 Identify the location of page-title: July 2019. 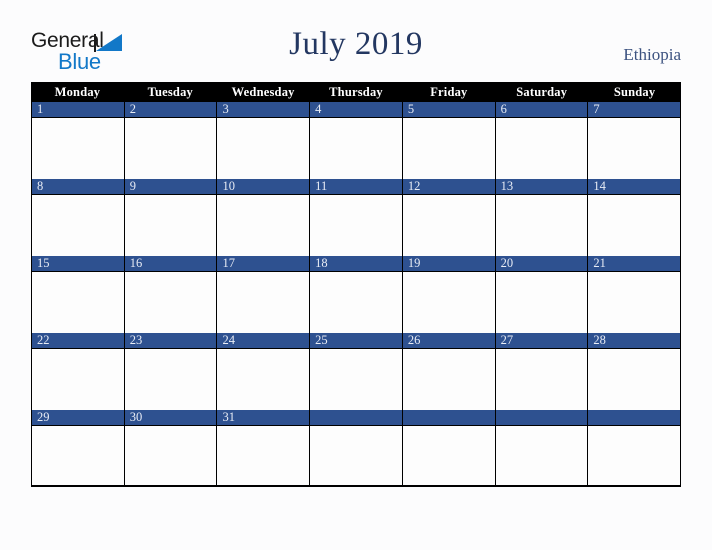
(356, 44).